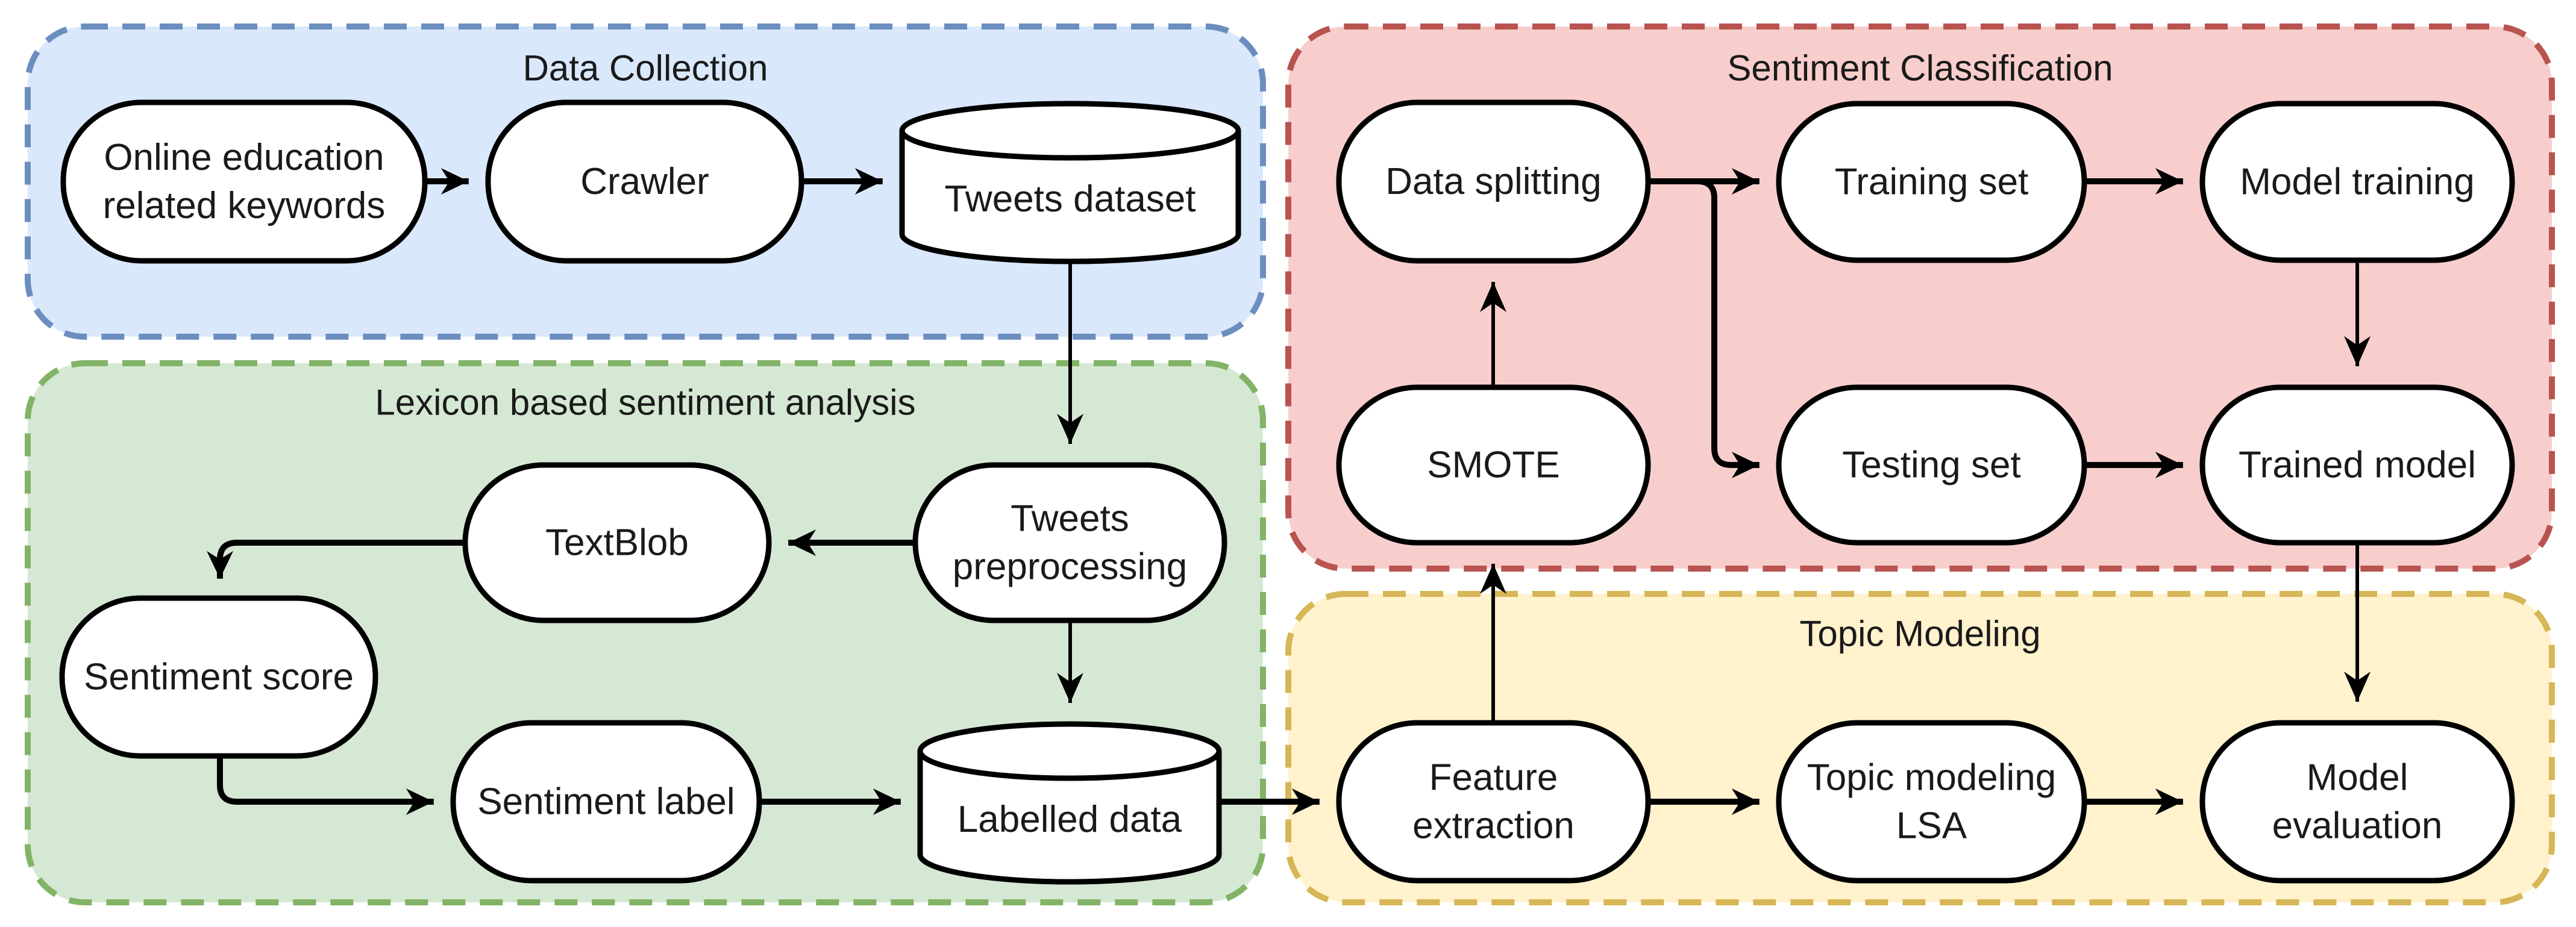 Image resolution: width=2576 pixels, height=927 pixels. I want to click on node-label: TextBlob, so click(617, 543).